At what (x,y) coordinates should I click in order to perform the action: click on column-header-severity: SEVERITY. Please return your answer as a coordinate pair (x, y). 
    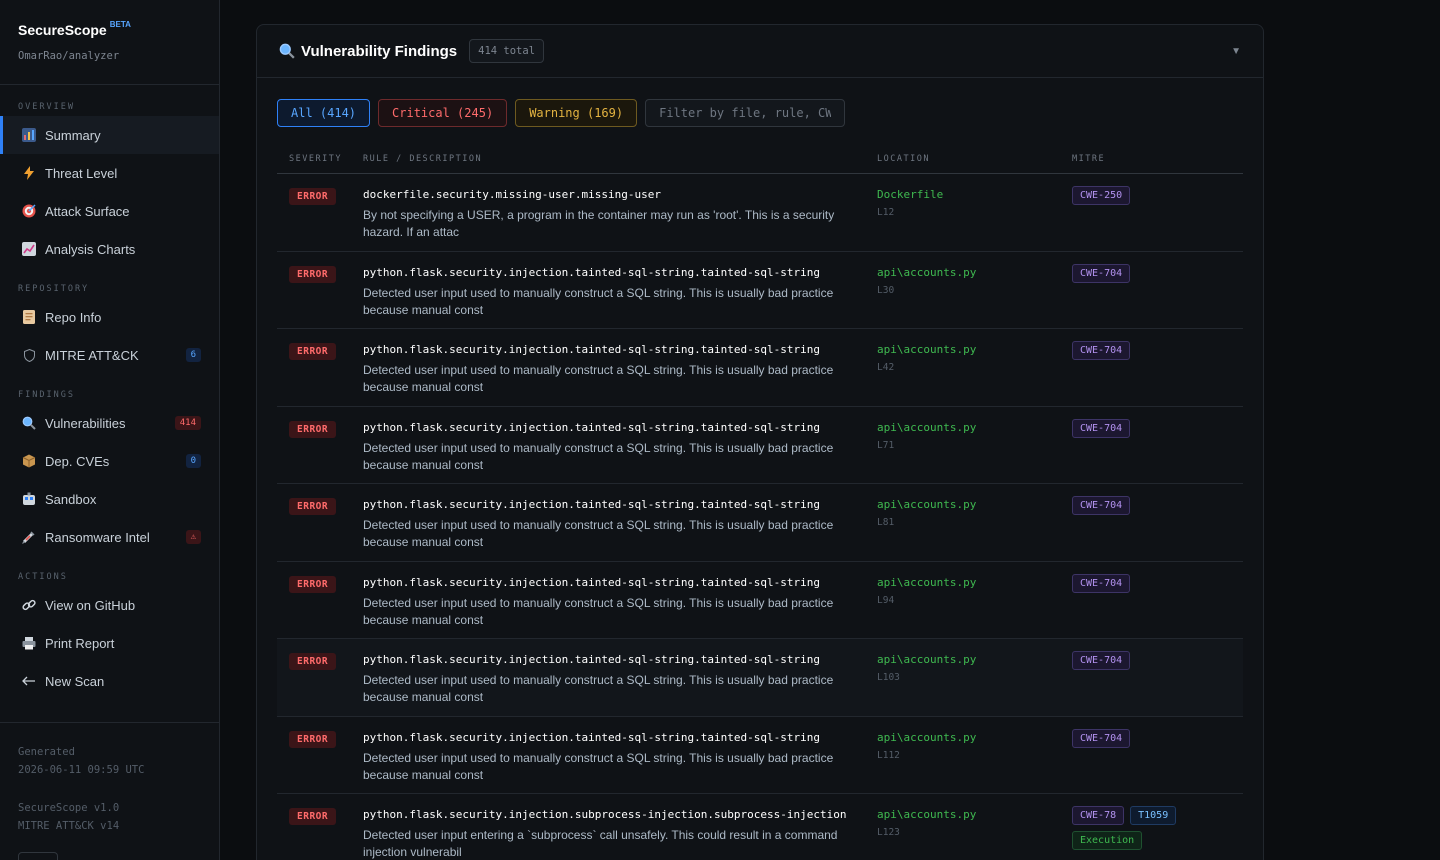
    Looking at the image, I should click on (320, 159).